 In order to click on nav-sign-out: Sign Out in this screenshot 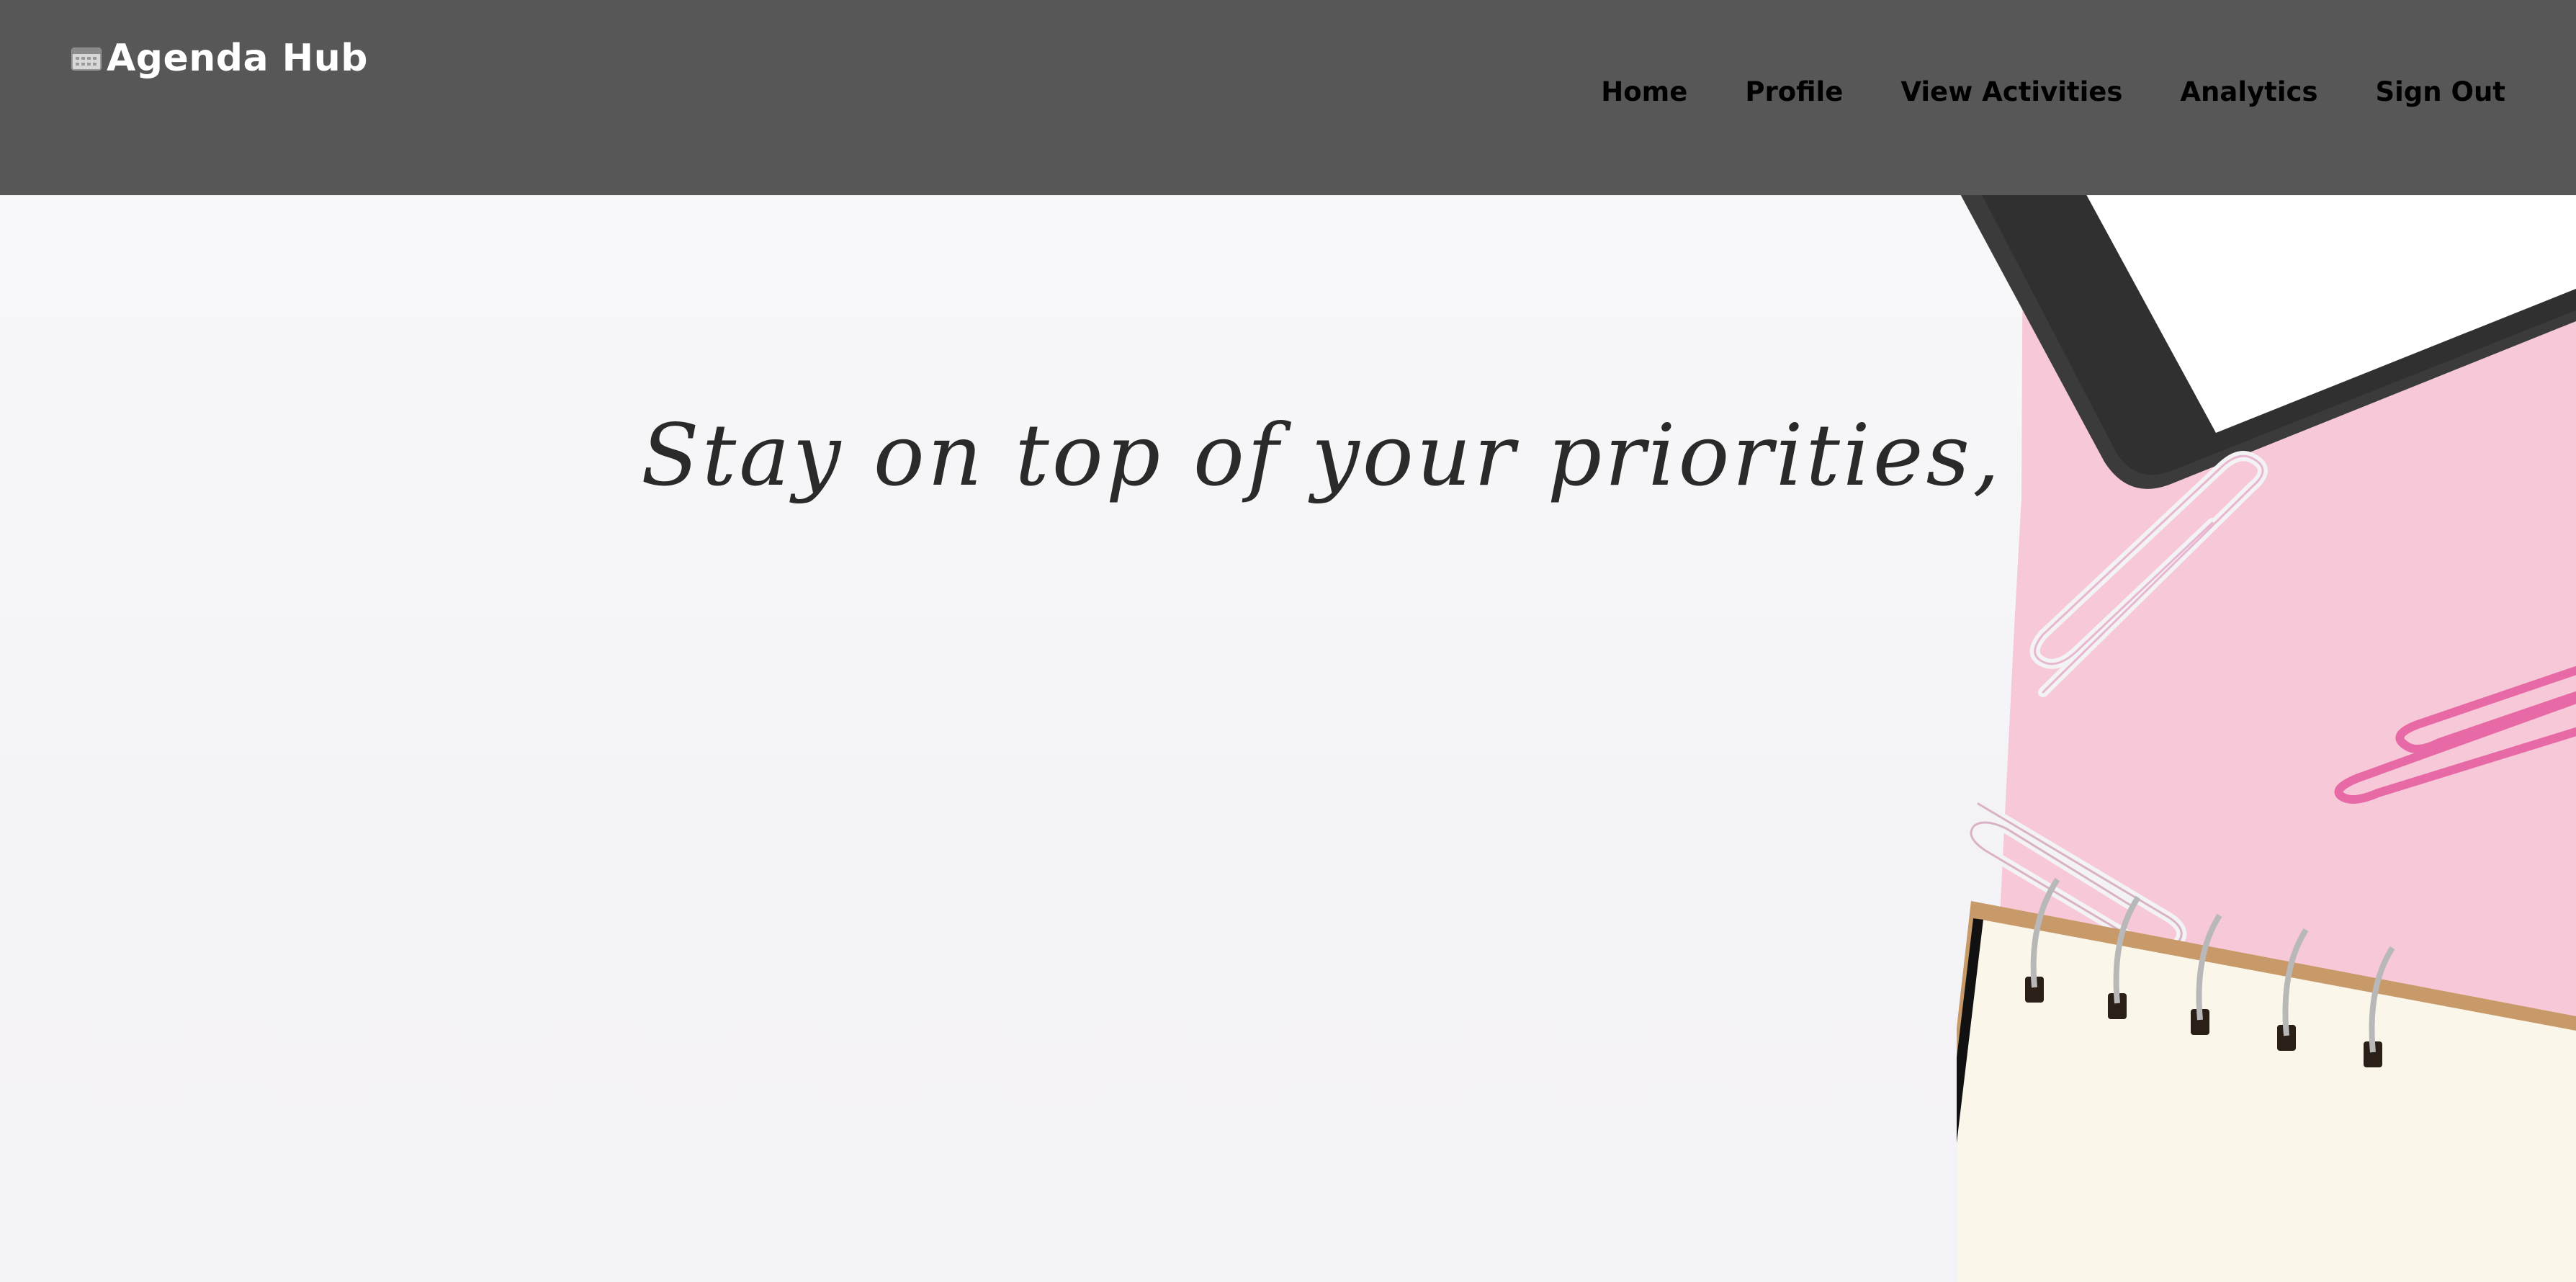, I will do `click(2440, 92)`.